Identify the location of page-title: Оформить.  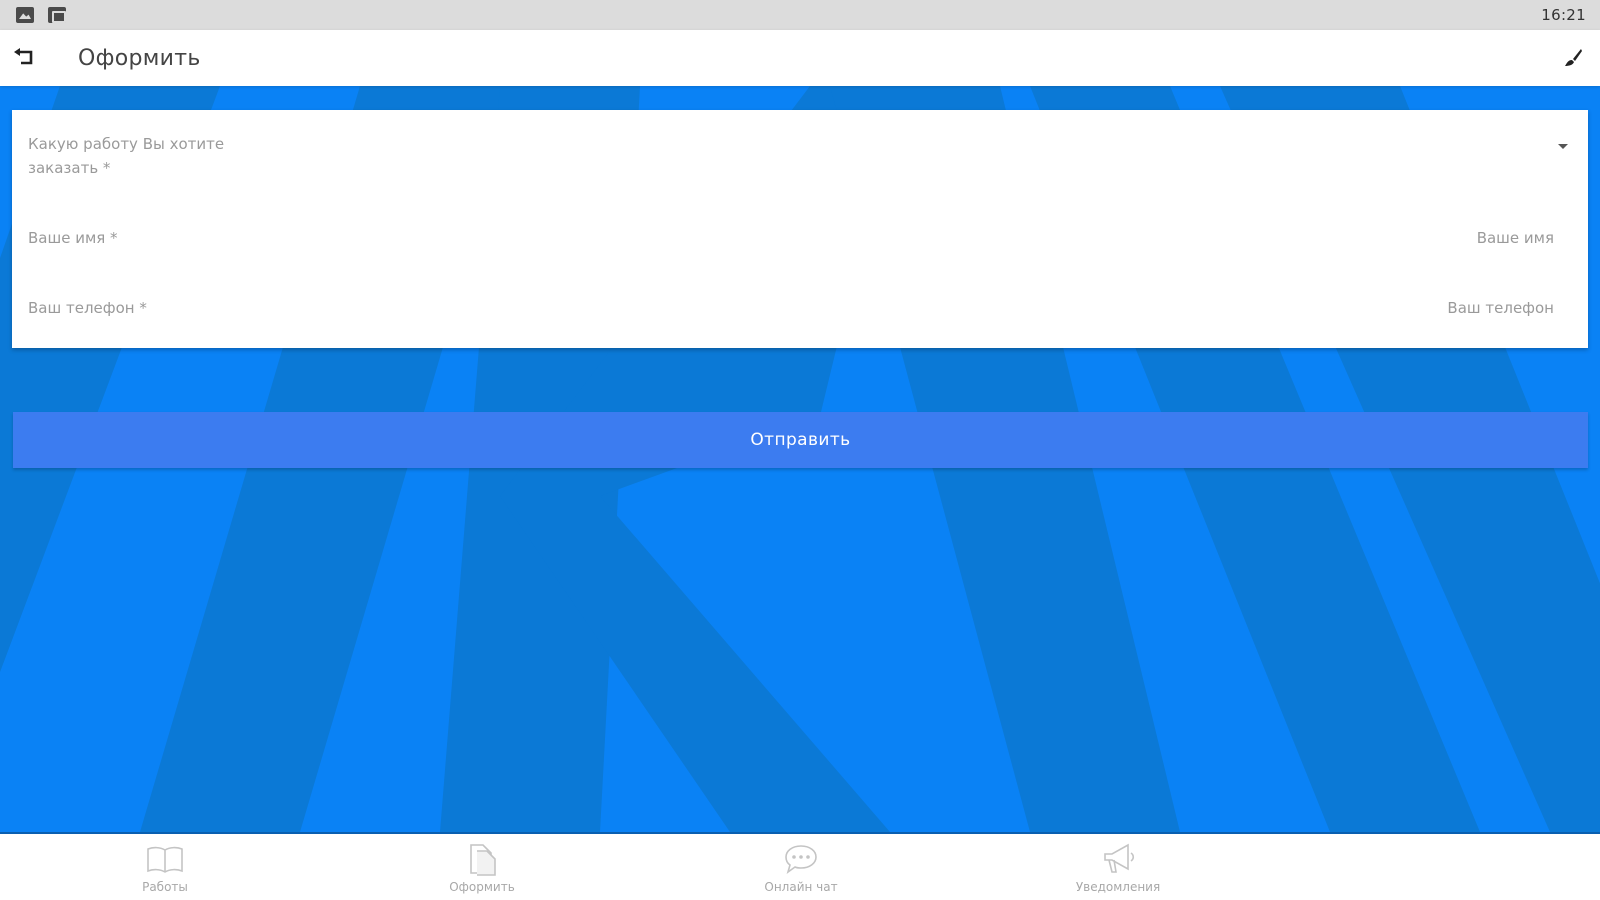
(139, 58).